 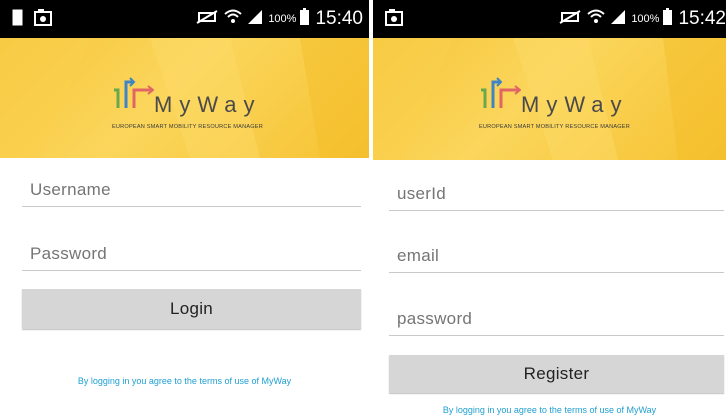 What do you see at coordinates (556, 195) in the screenshot?
I see `userid-field: userId` at bounding box center [556, 195].